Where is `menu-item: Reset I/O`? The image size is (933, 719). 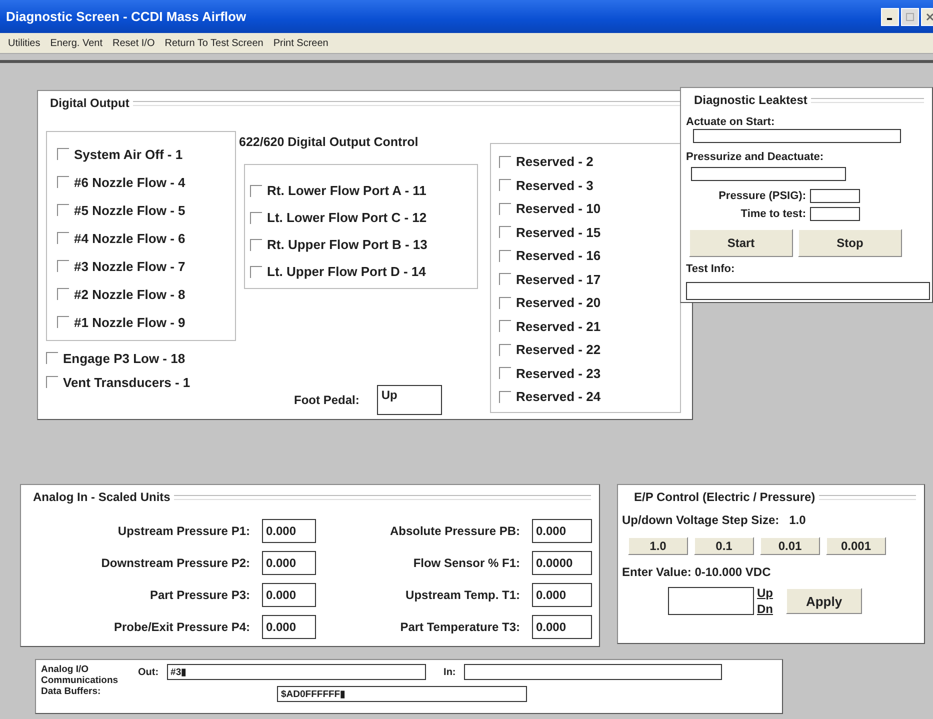 menu-item: Reset I/O is located at coordinates (133, 43).